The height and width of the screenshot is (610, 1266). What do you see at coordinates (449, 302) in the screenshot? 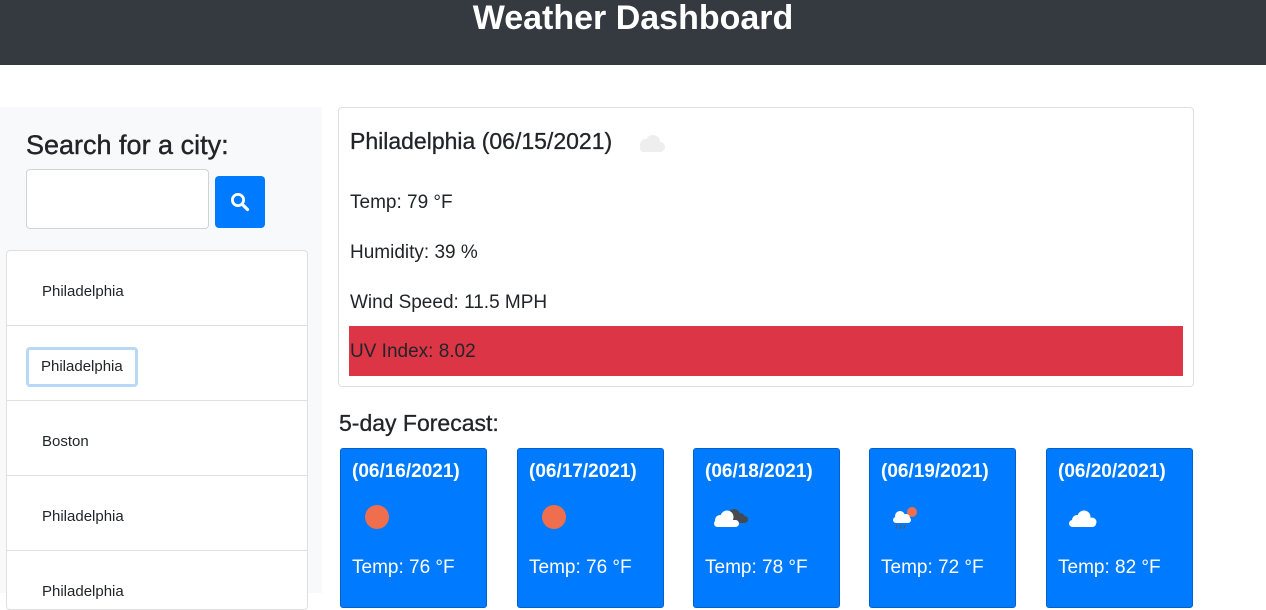
I see `current-wind-speed: Wind Speed: 11.5 MPH` at bounding box center [449, 302].